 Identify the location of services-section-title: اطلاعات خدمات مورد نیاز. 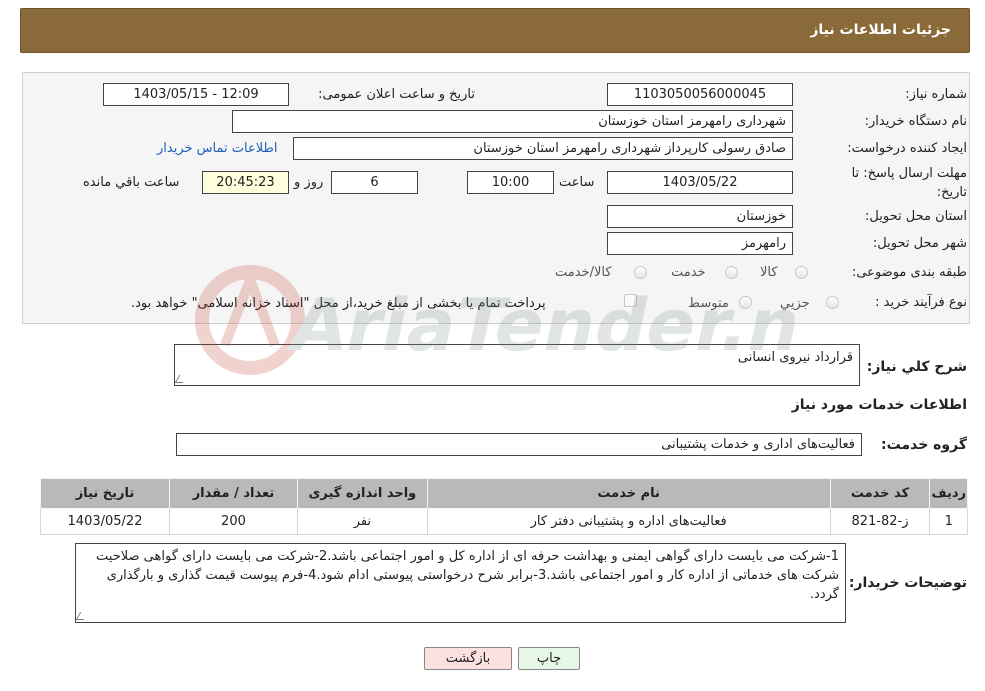
(879, 405).